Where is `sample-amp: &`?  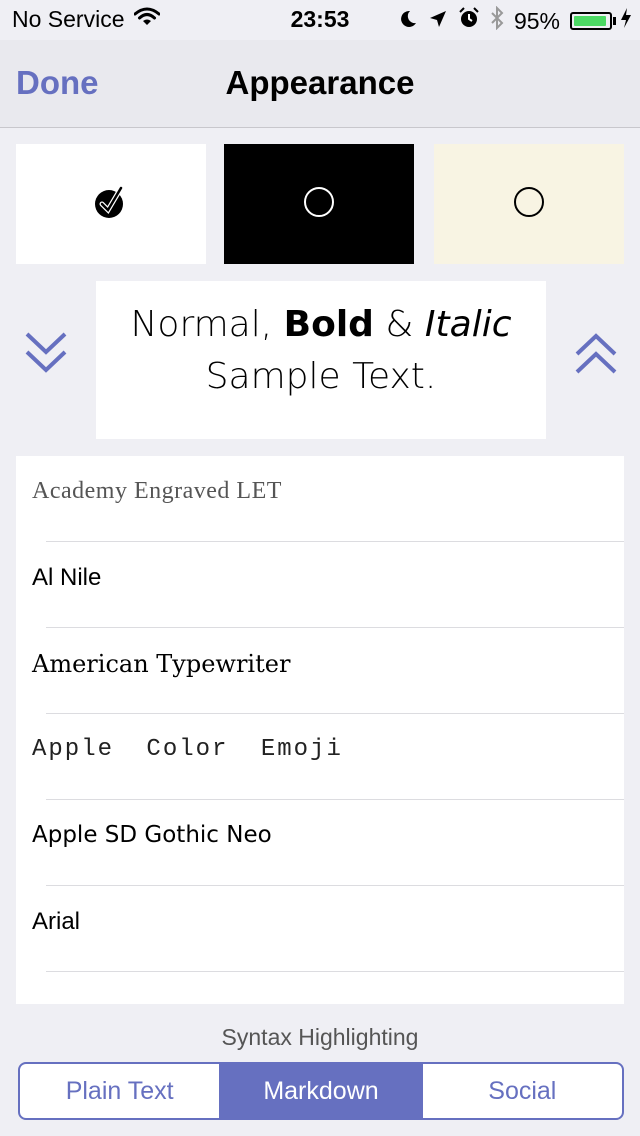 sample-amp: & is located at coordinates (399, 324).